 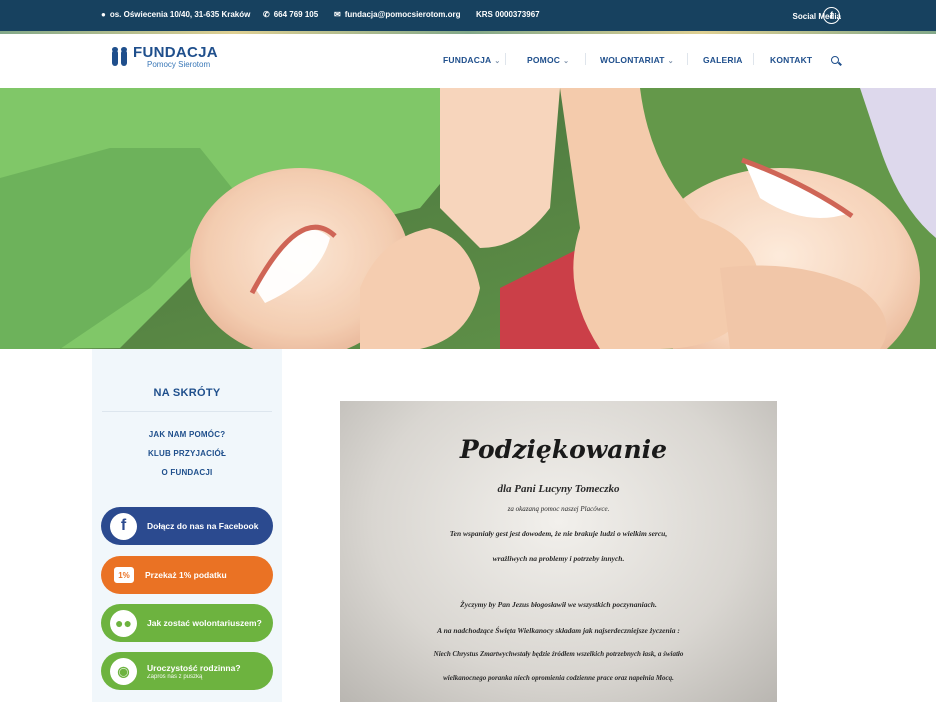 What do you see at coordinates (194, 667) in the screenshot?
I see `family-celebration-label: Uroczystość rodzinna?` at bounding box center [194, 667].